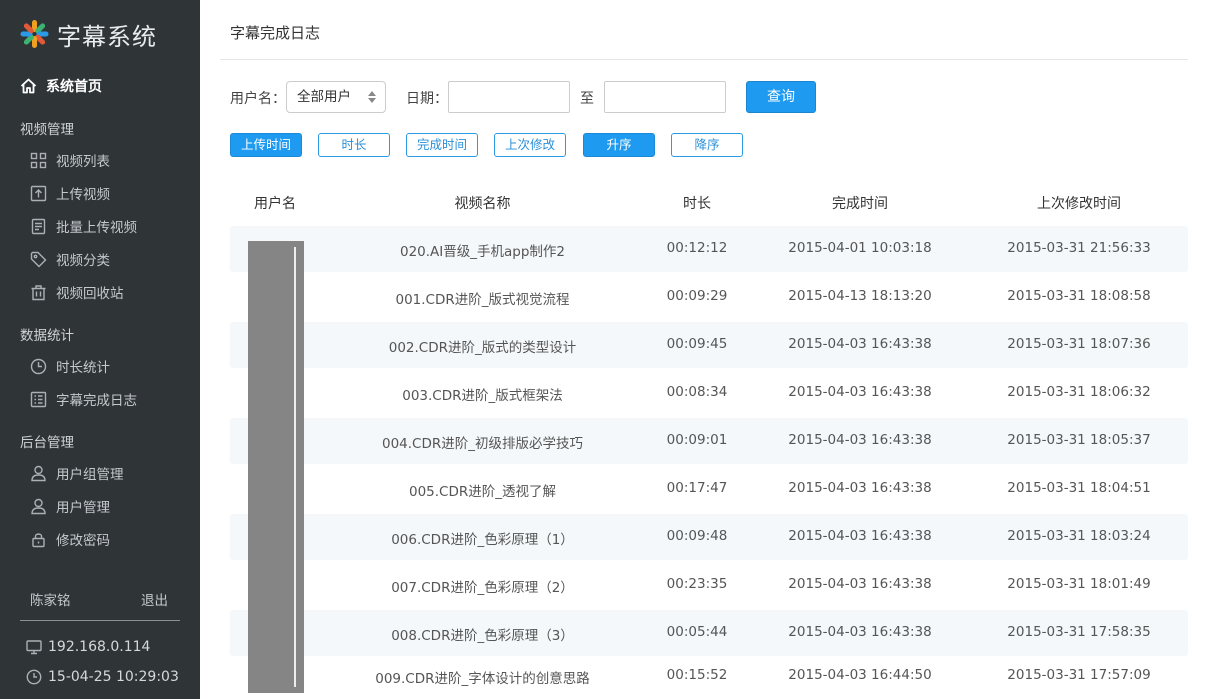 This screenshot has width=1220, height=699. I want to click on sidebar-item-recycle-bin: 视频回收站, so click(77, 292).